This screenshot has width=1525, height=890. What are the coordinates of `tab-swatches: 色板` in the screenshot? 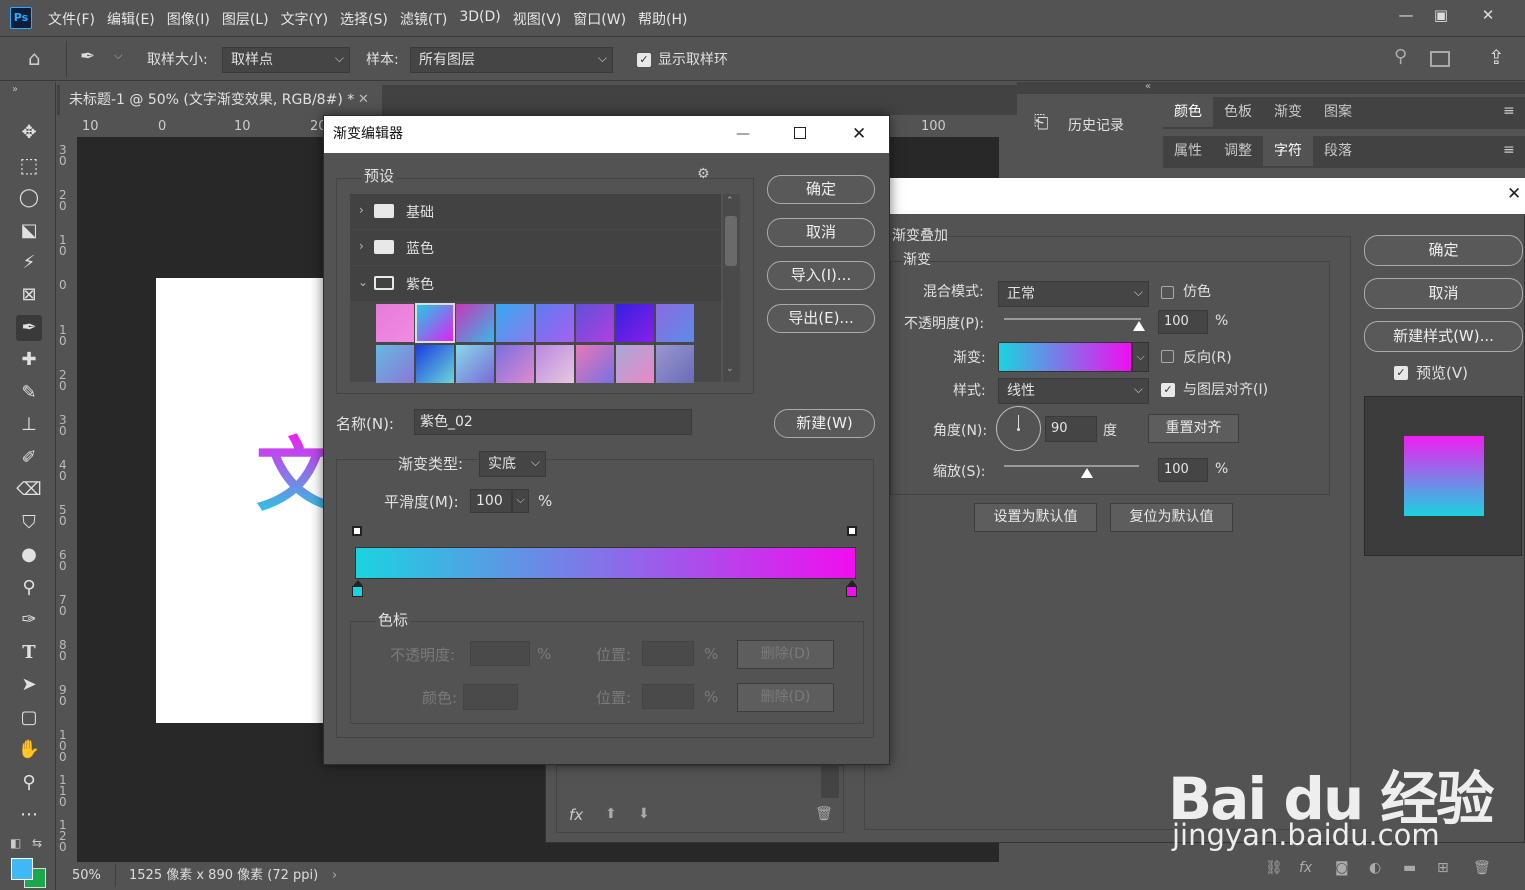 It's located at (1238, 112).